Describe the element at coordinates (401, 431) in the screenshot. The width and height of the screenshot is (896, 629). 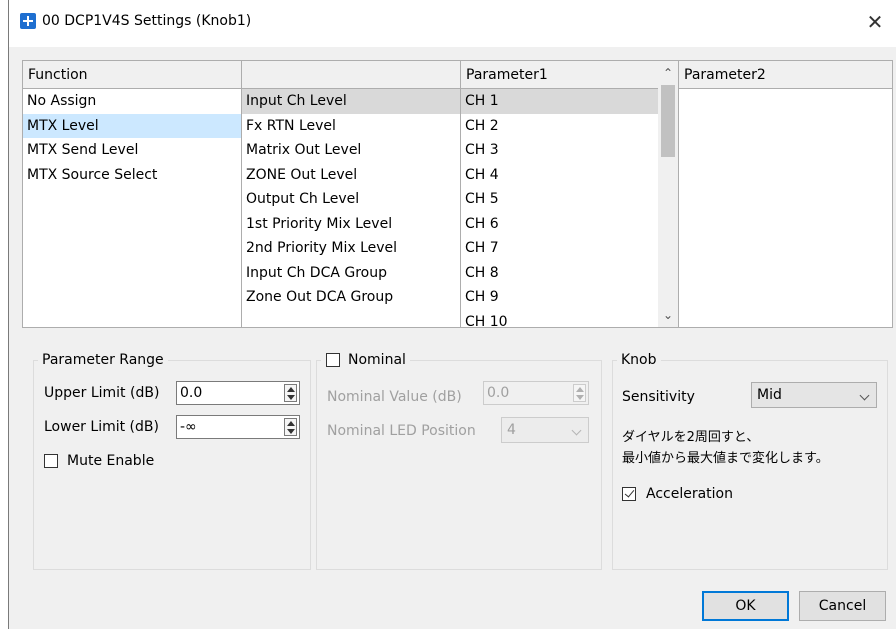
I see `nominal-led-label: Nominal LED Position` at that location.